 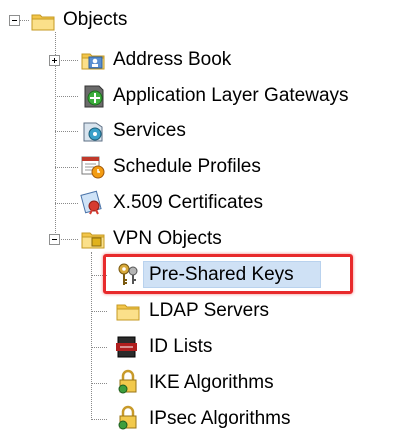 I want to click on tree-item-label: ID Lists, so click(x=181, y=346).